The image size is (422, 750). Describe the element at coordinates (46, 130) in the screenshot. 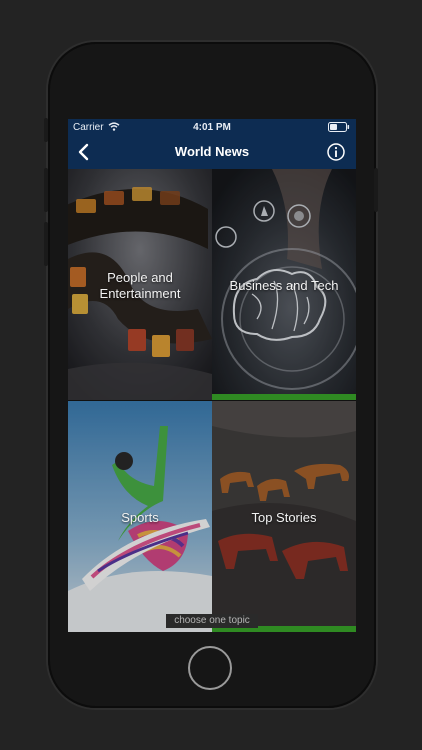

I see `mute-switch` at that location.